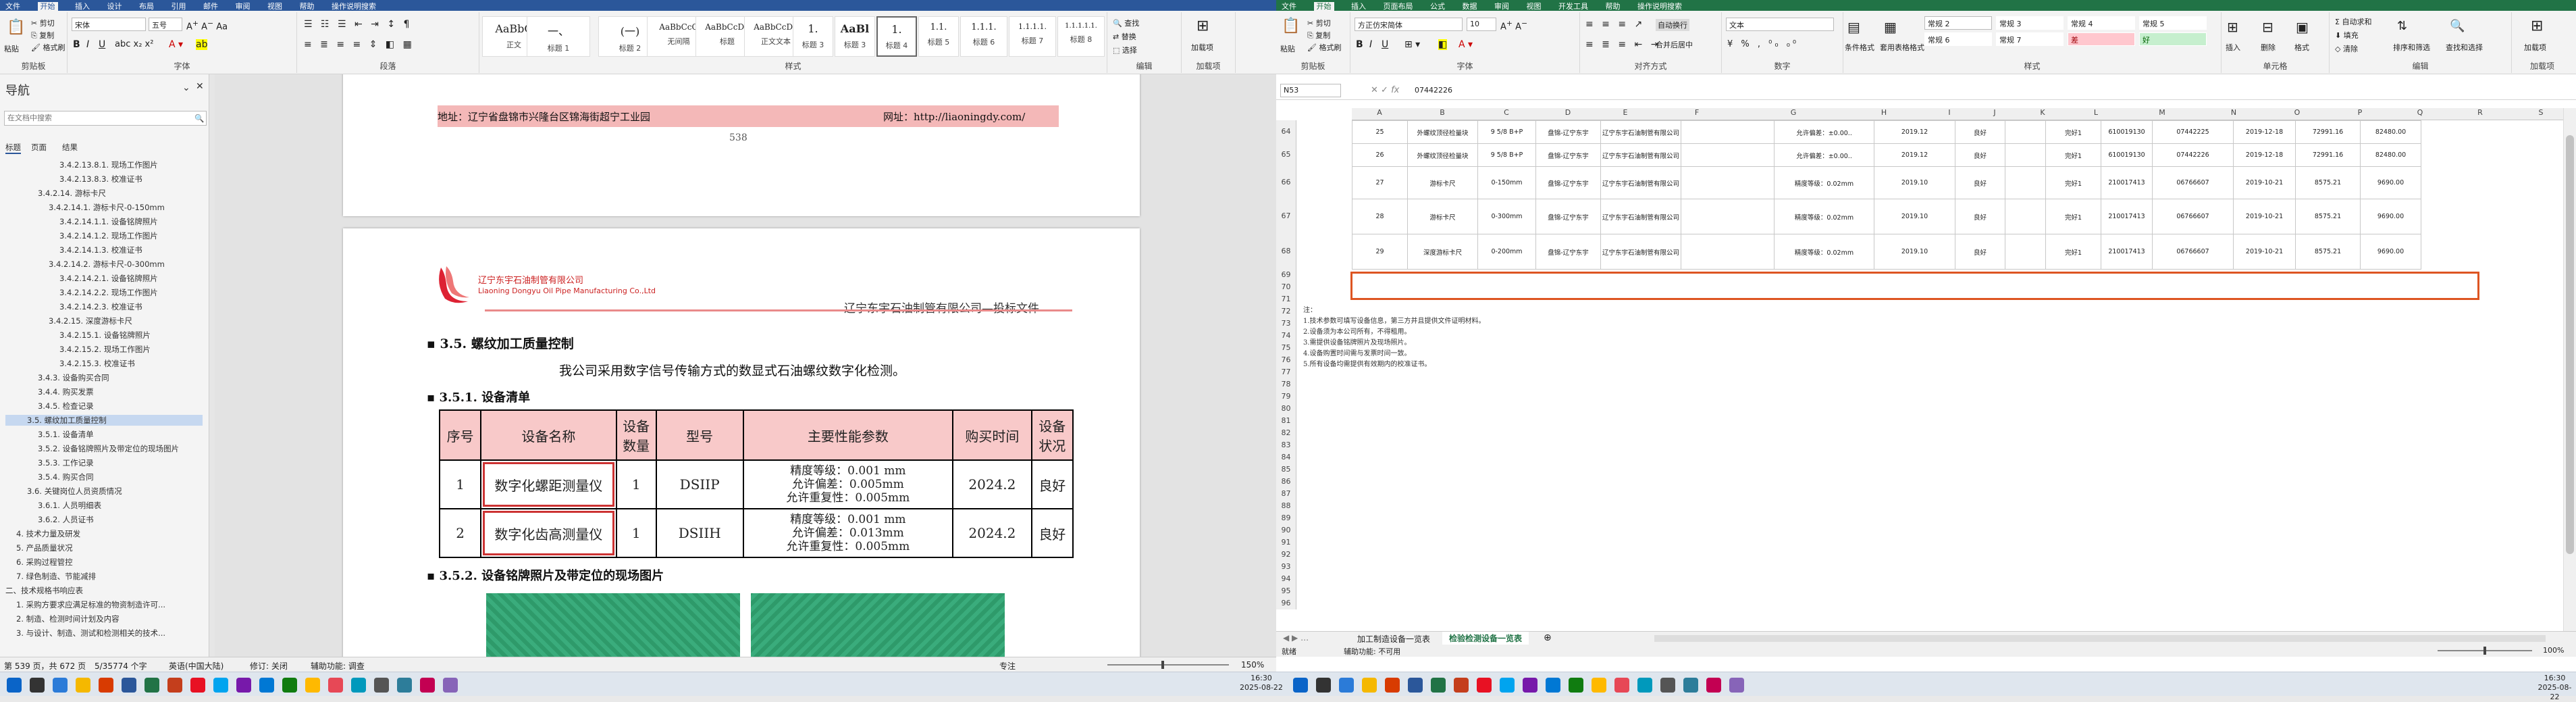 The width and height of the screenshot is (2576, 702). Describe the element at coordinates (1286, 397) in the screenshot. I see `row-header: 79` at that location.